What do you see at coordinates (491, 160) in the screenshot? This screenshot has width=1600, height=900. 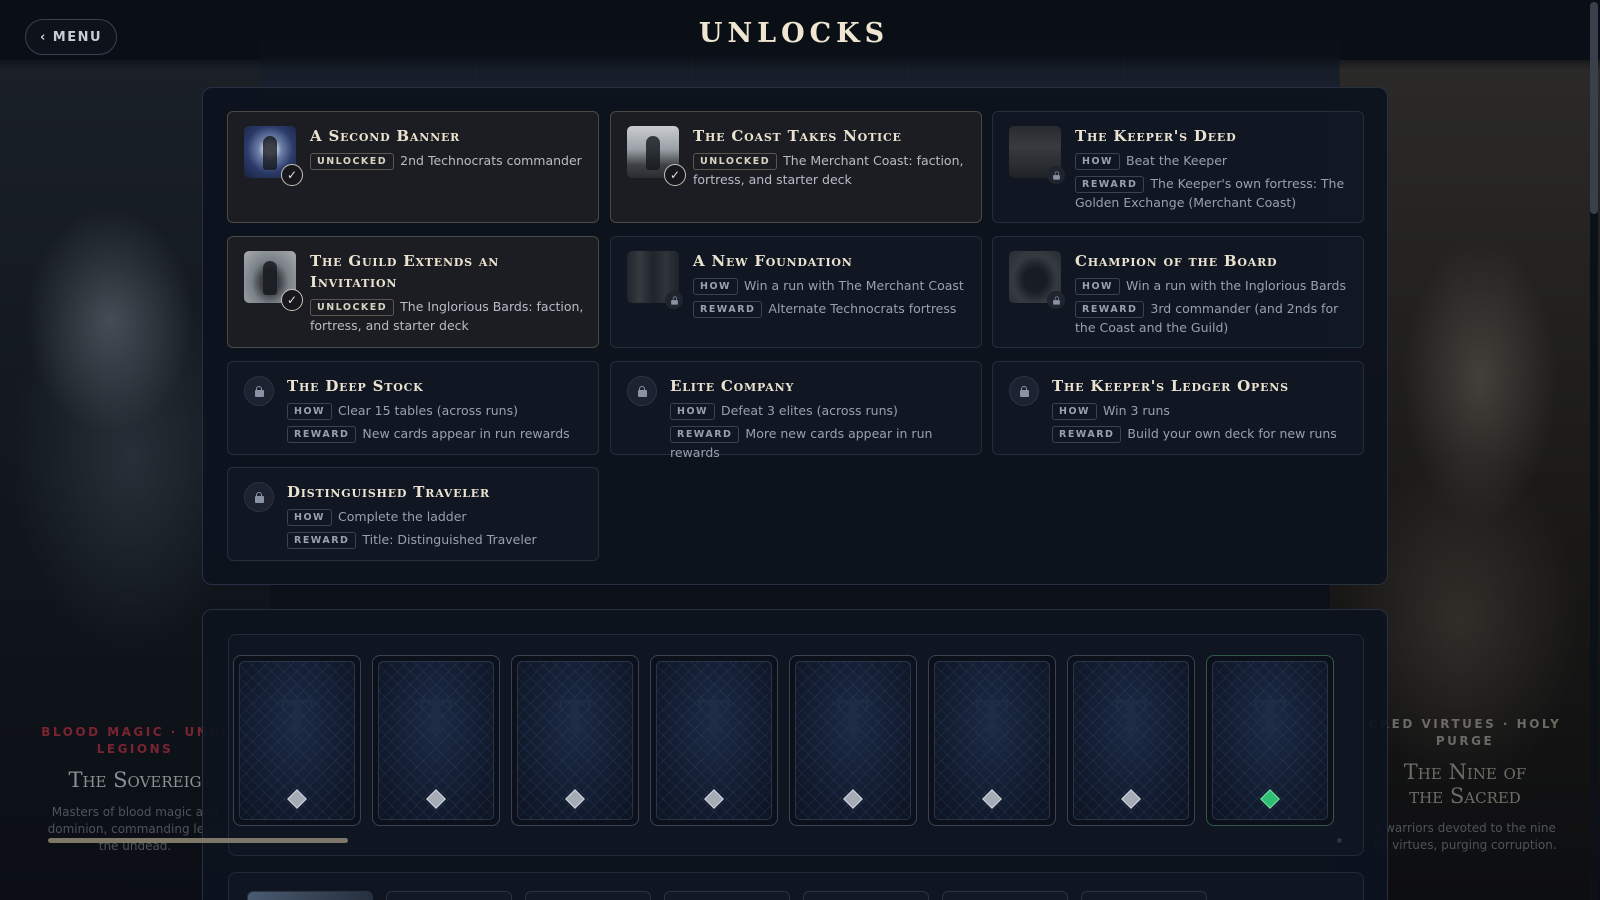 I see `unlock-description: 2nd Technocrats commander` at bounding box center [491, 160].